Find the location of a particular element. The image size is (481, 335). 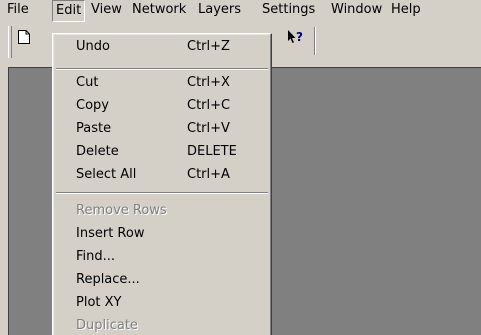

context-help-button: ? is located at coordinates (296, 39).